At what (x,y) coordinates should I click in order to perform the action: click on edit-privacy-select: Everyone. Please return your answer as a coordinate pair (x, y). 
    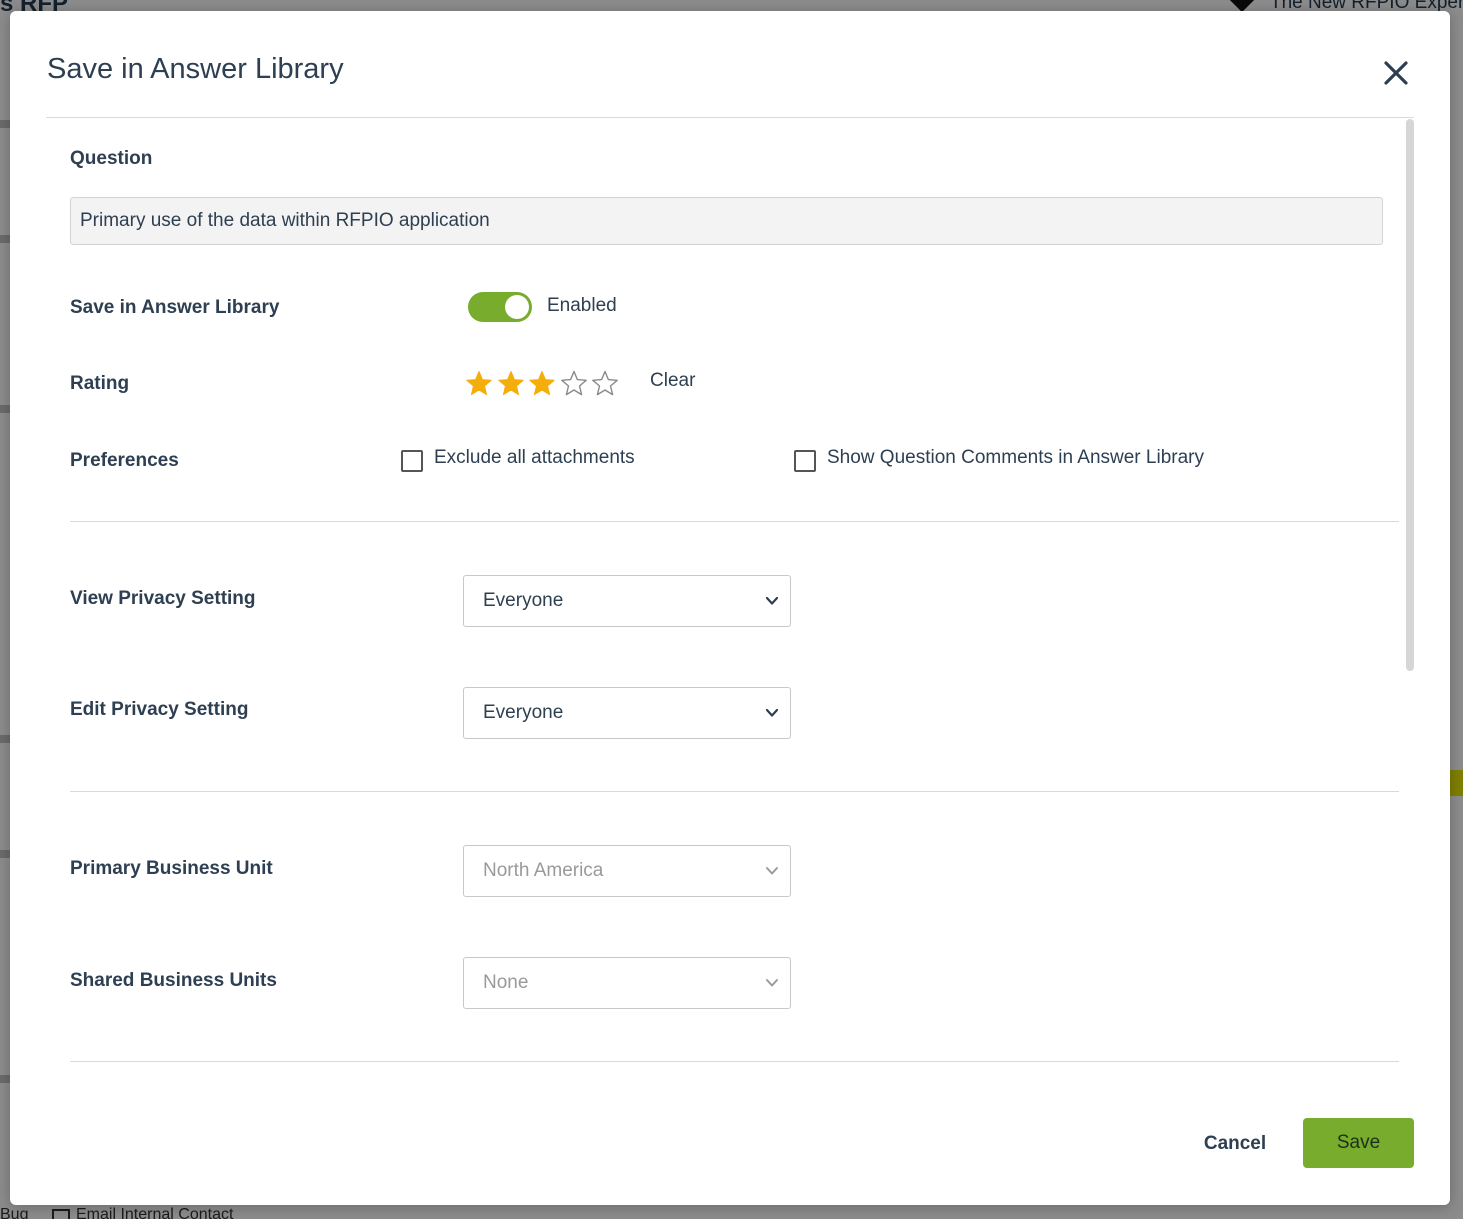
    Looking at the image, I should click on (627, 713).